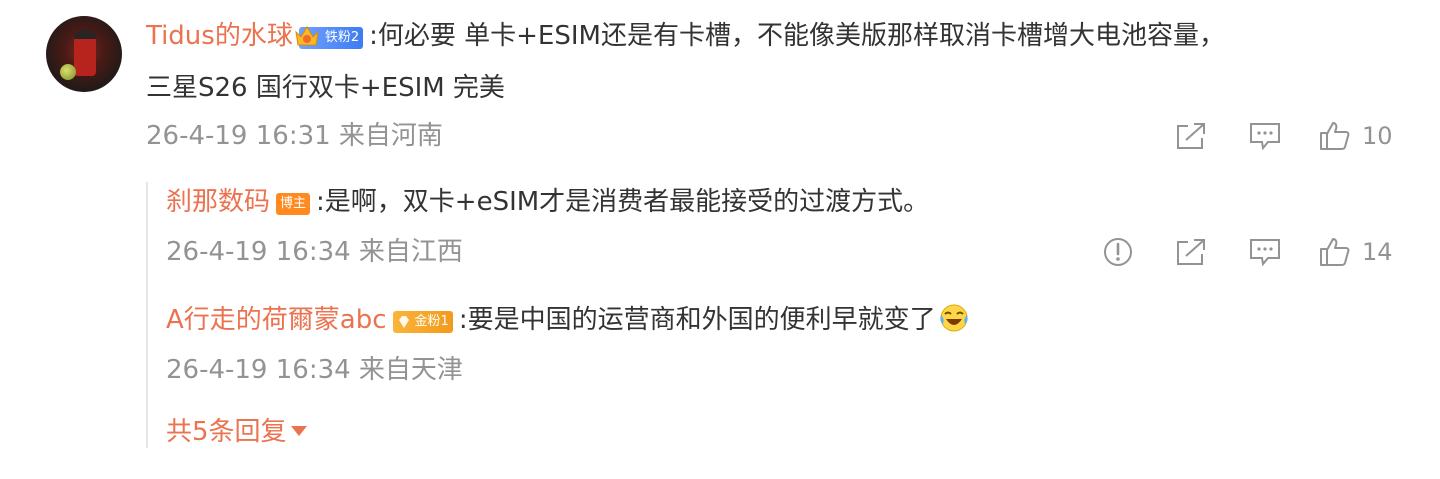 Image resolution: width=1440 pixels, height=479 pixels. Describe the element at coordinates (797, 36) in the screenshot. I see `comment-text-line-1: :何必要 单卡+ESIM还是有卡槽，不能像美版那样取消卡槽增大电池容量，` at that location.